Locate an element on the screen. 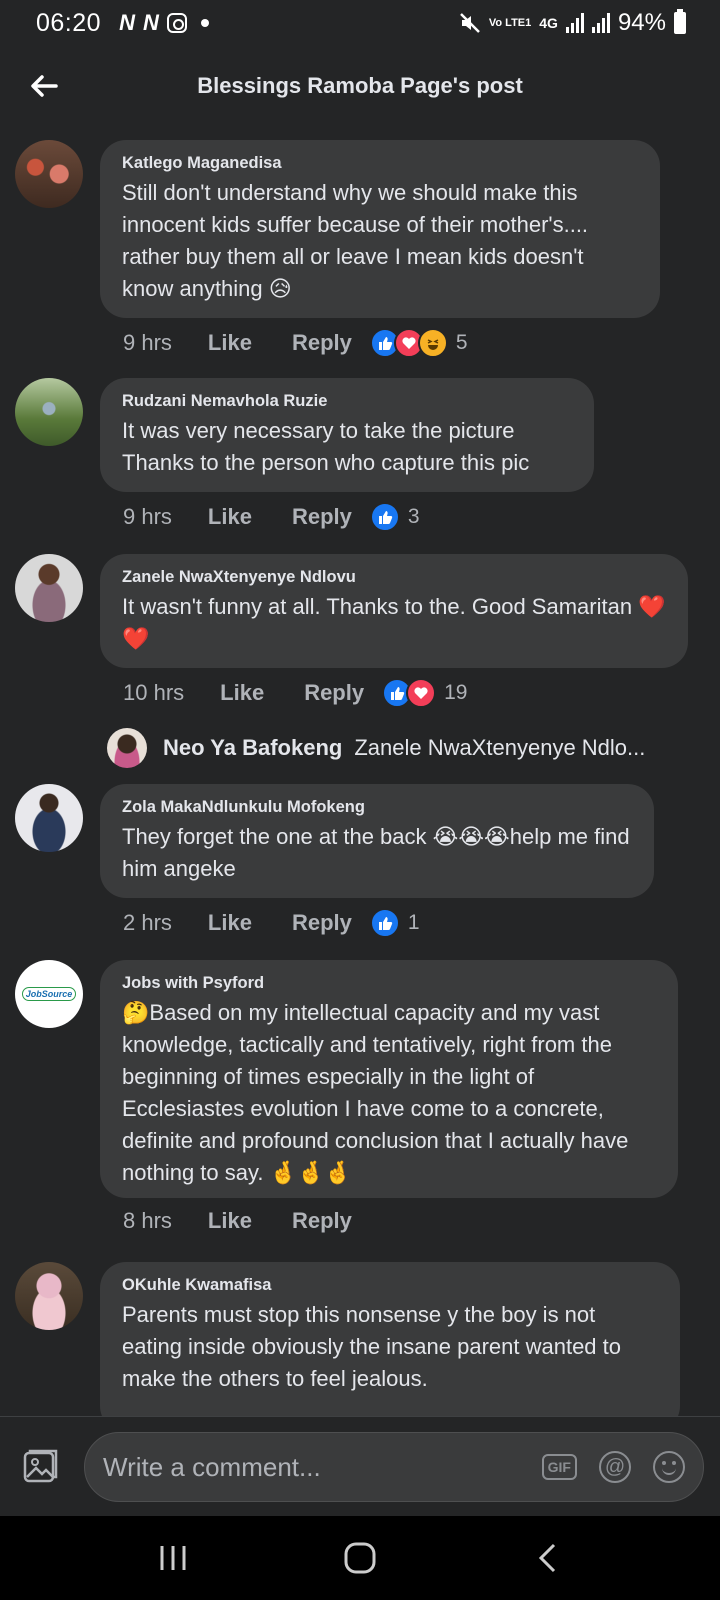 The width and height of the screenshot is (720, 1600). comment-author: OKuhle Kwamafisa is located at coordinates (390, 1285).